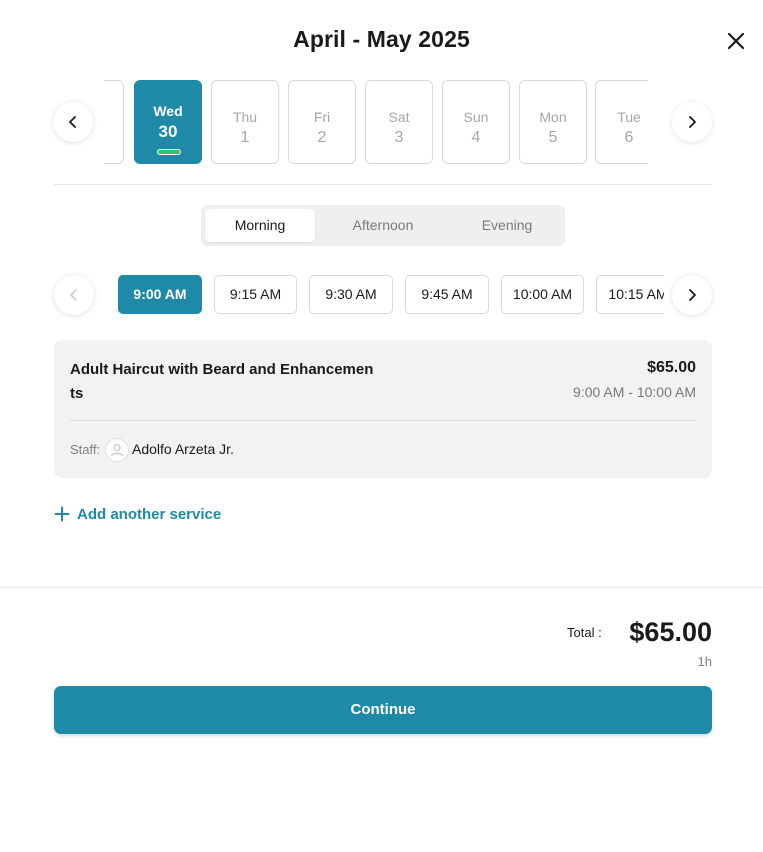 This screenshot has height=852, width=763. I want to click on total-duration: 1h, so click(704, 661).